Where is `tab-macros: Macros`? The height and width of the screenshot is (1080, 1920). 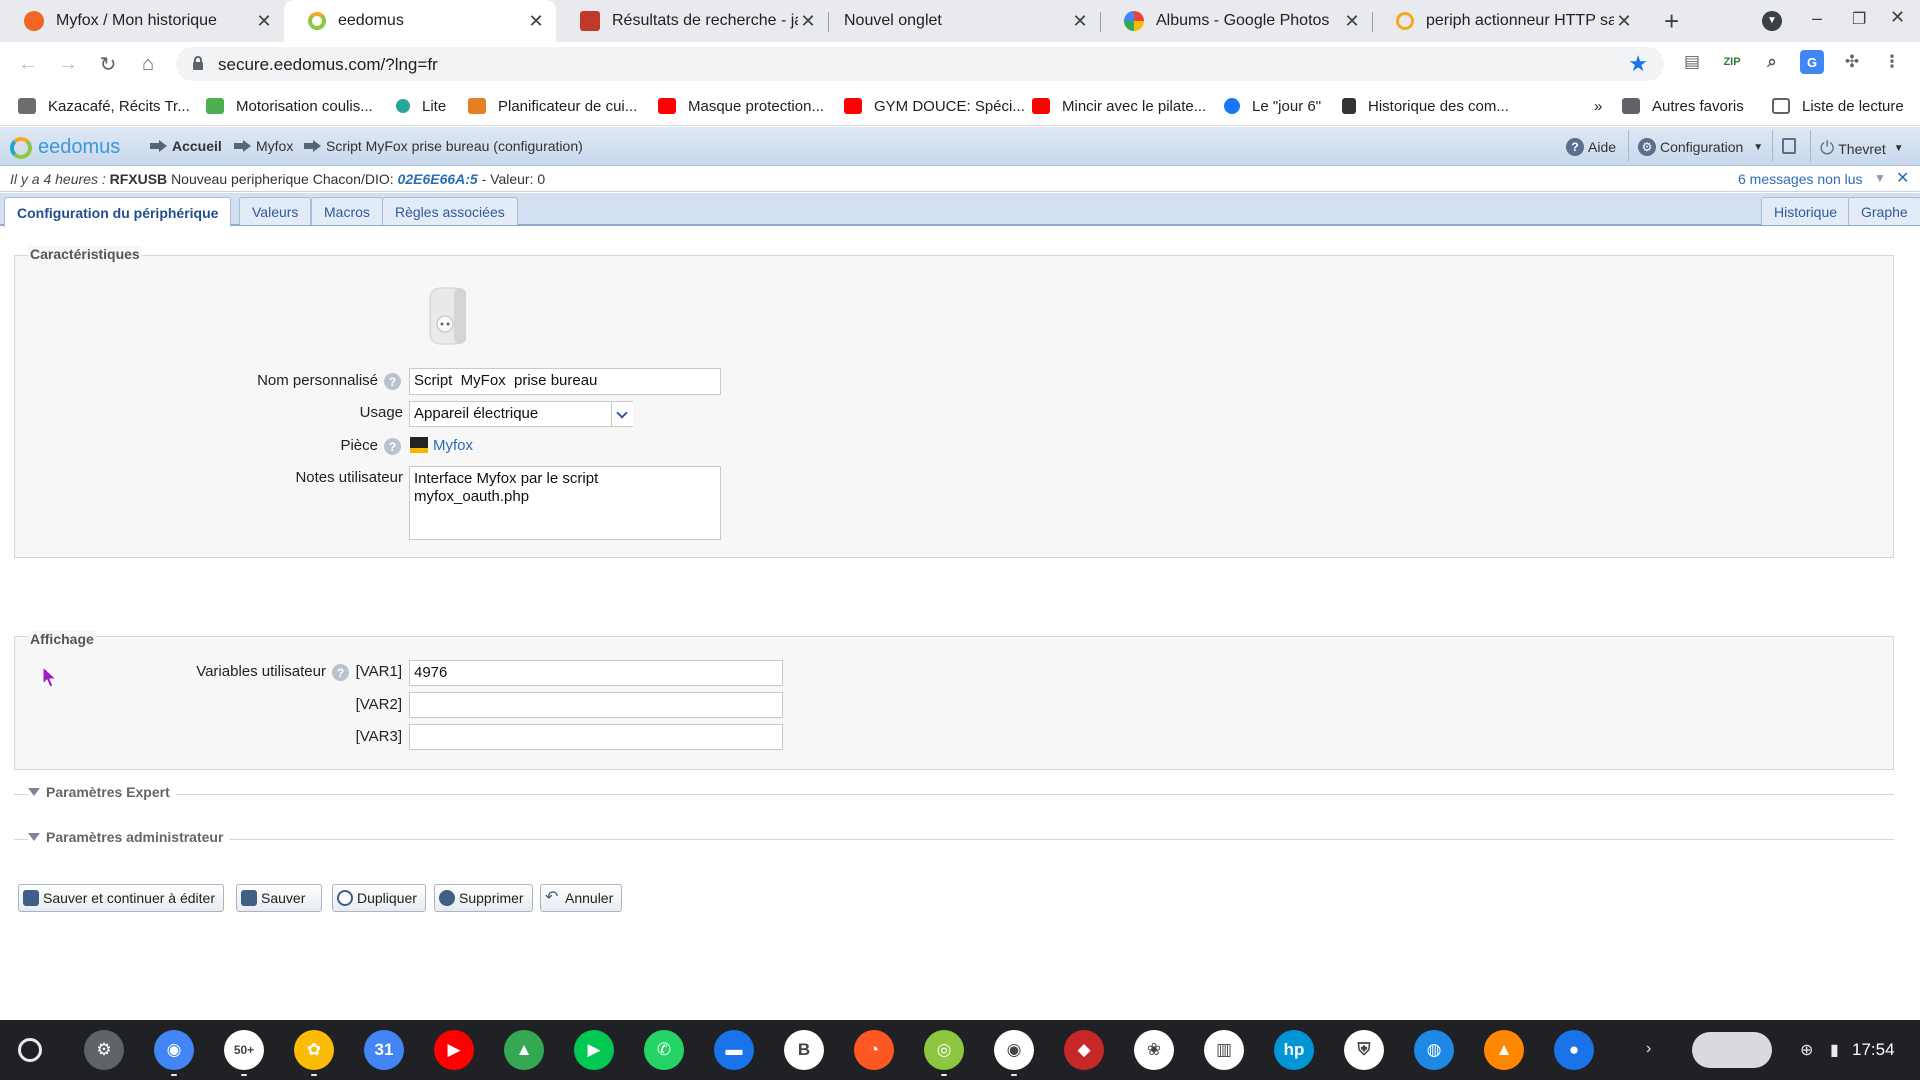 tab-macros: Macros is located at coordinates (347, 211).